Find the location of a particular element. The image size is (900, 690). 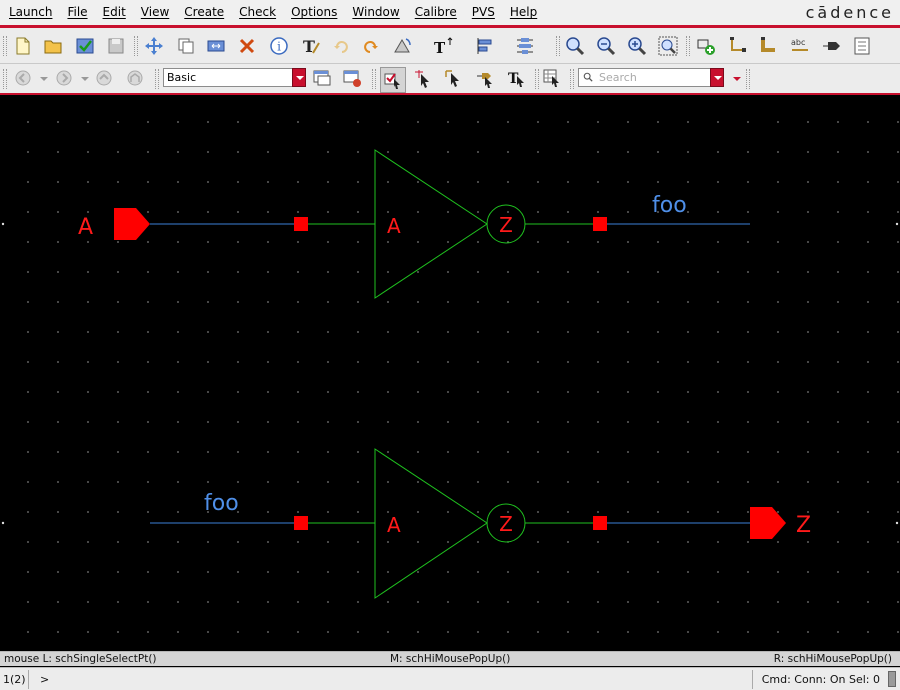

gate-output-pin-label: Z is located at coordinates (506, 524).